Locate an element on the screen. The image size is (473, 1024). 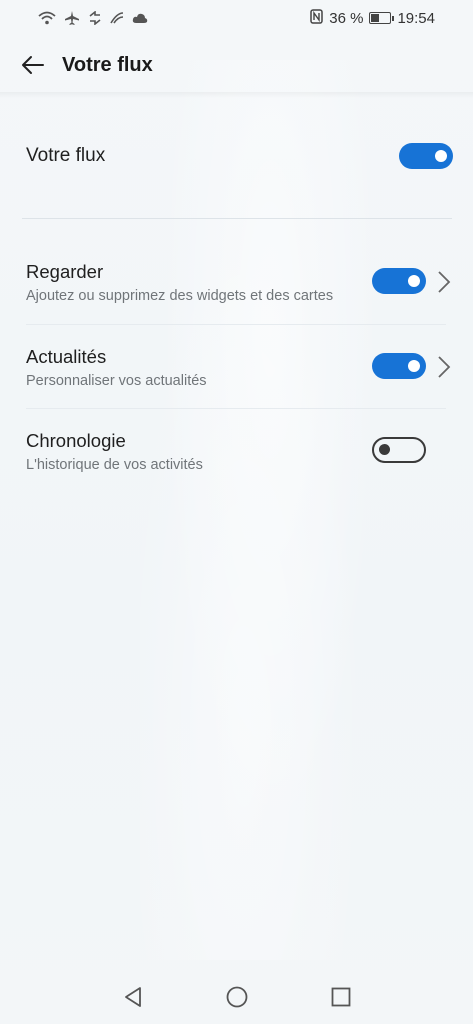
regarder-toggle is located at coordinates (399, 281).